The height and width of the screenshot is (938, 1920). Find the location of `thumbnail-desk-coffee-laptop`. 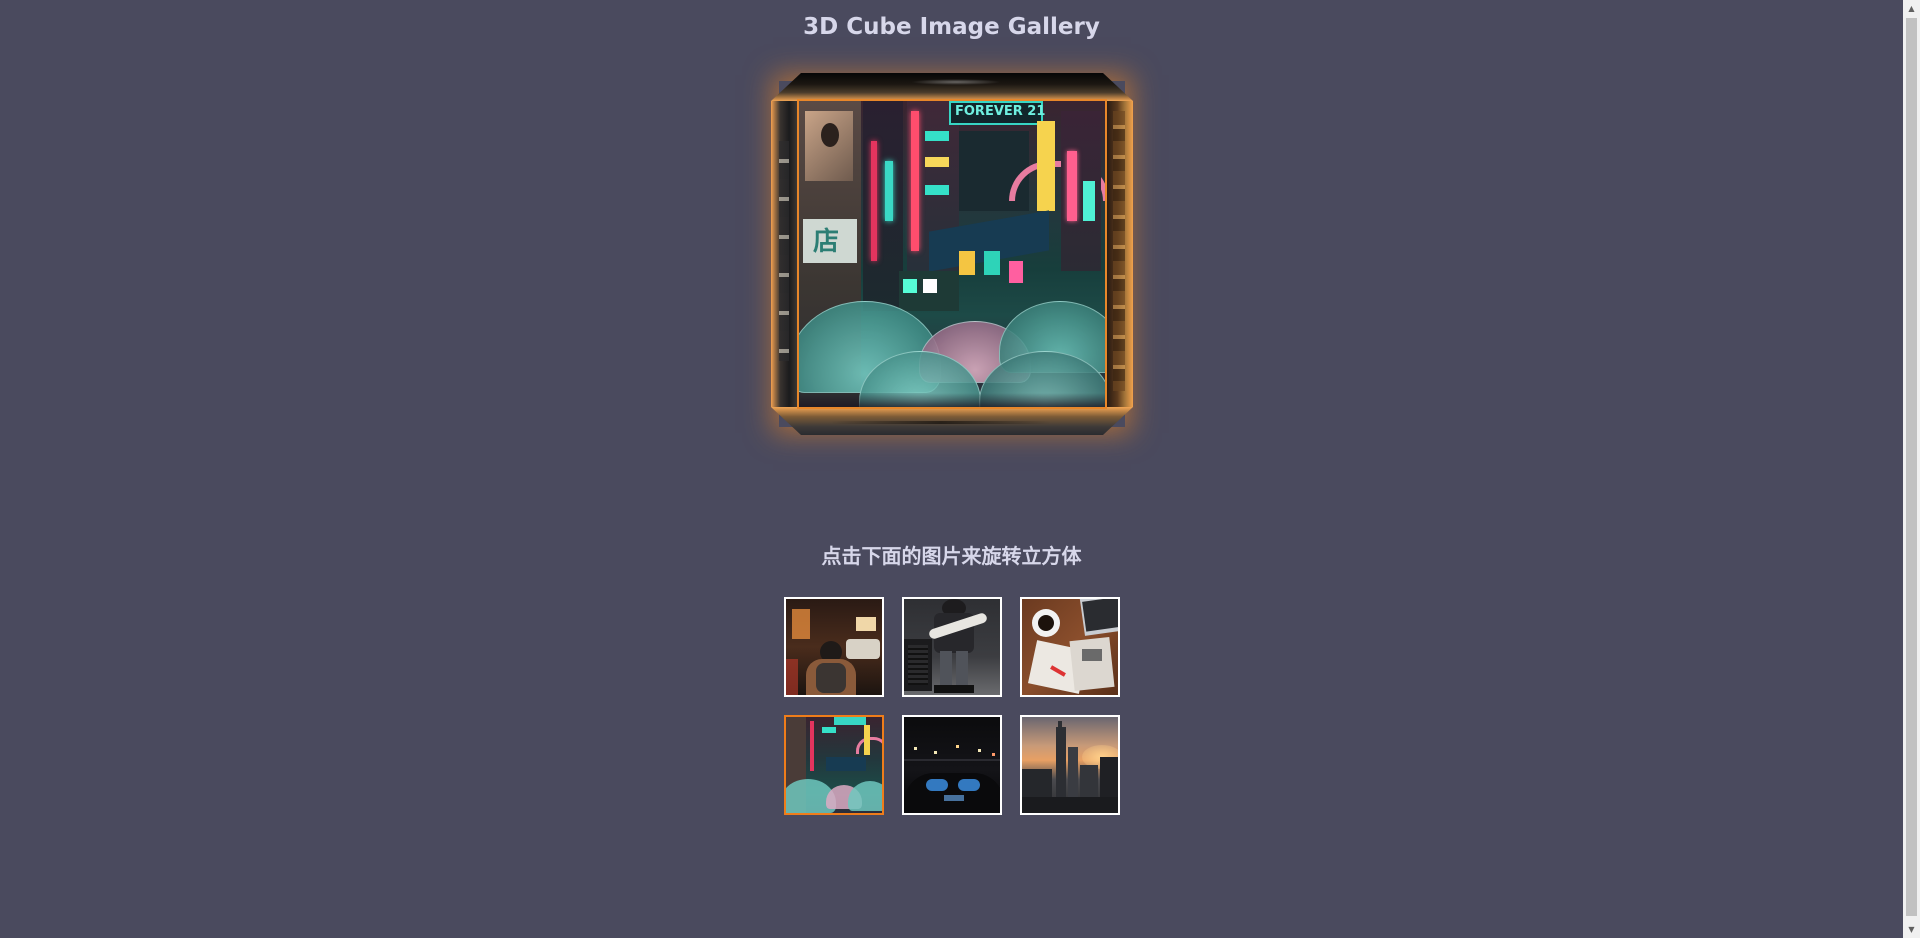

thumbnail-desk-coffee-laptop is located at coordinates (1070, 647).